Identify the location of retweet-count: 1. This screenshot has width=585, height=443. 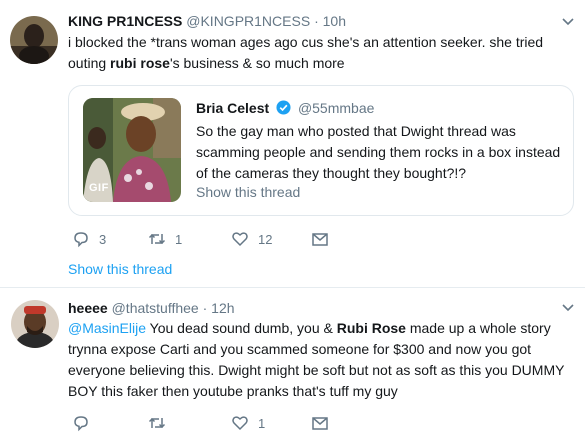
(179, 239).